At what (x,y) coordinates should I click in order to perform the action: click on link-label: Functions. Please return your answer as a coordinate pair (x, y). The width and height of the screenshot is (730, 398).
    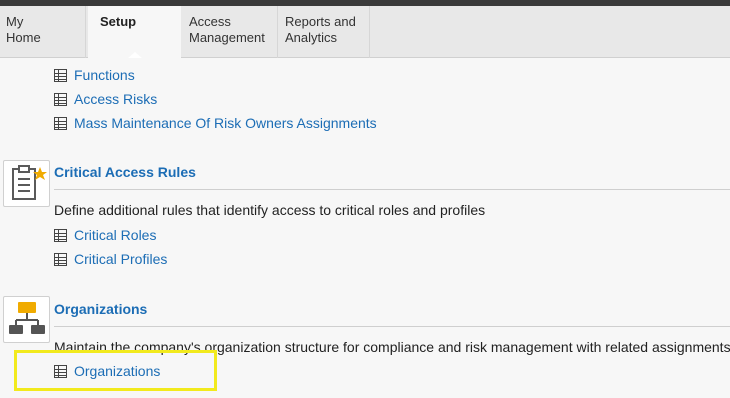
    Looking at the image, I should click on (104, 75).